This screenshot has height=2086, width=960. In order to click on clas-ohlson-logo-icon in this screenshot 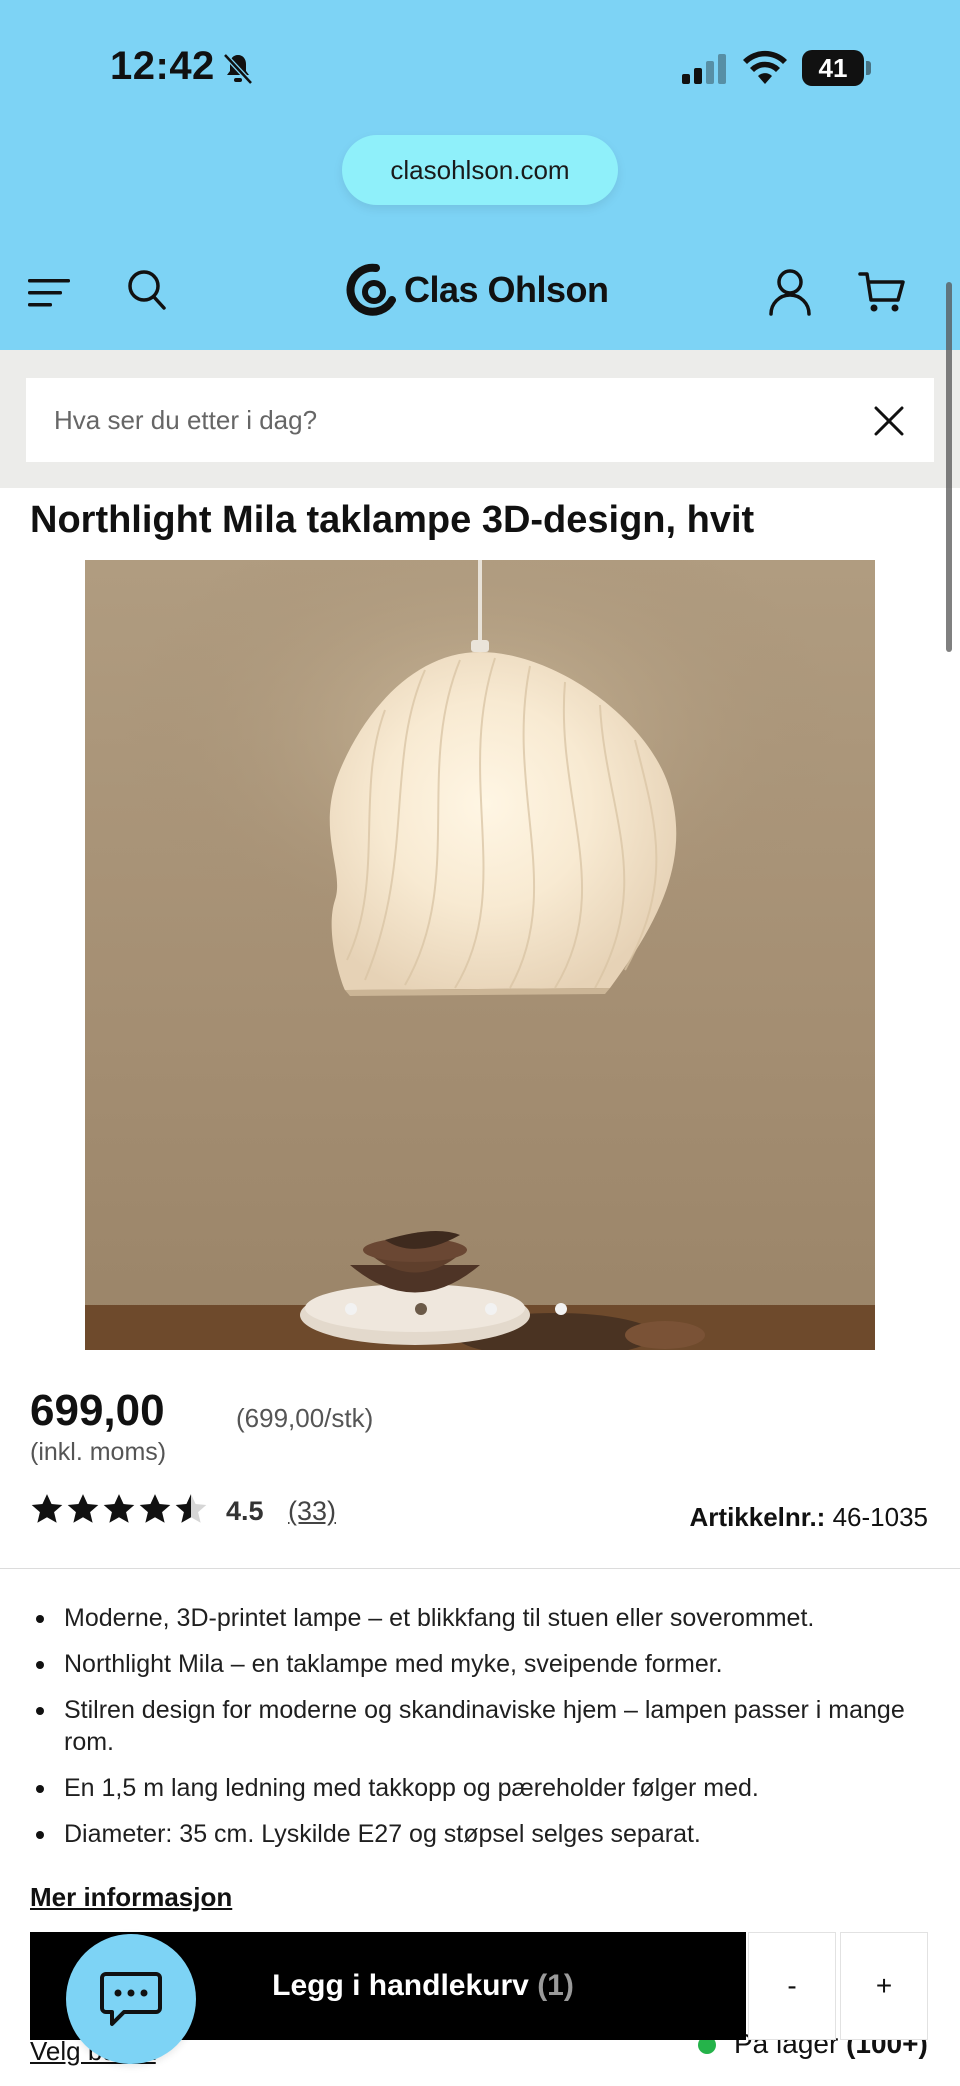, I will do `click(371, 289)`.